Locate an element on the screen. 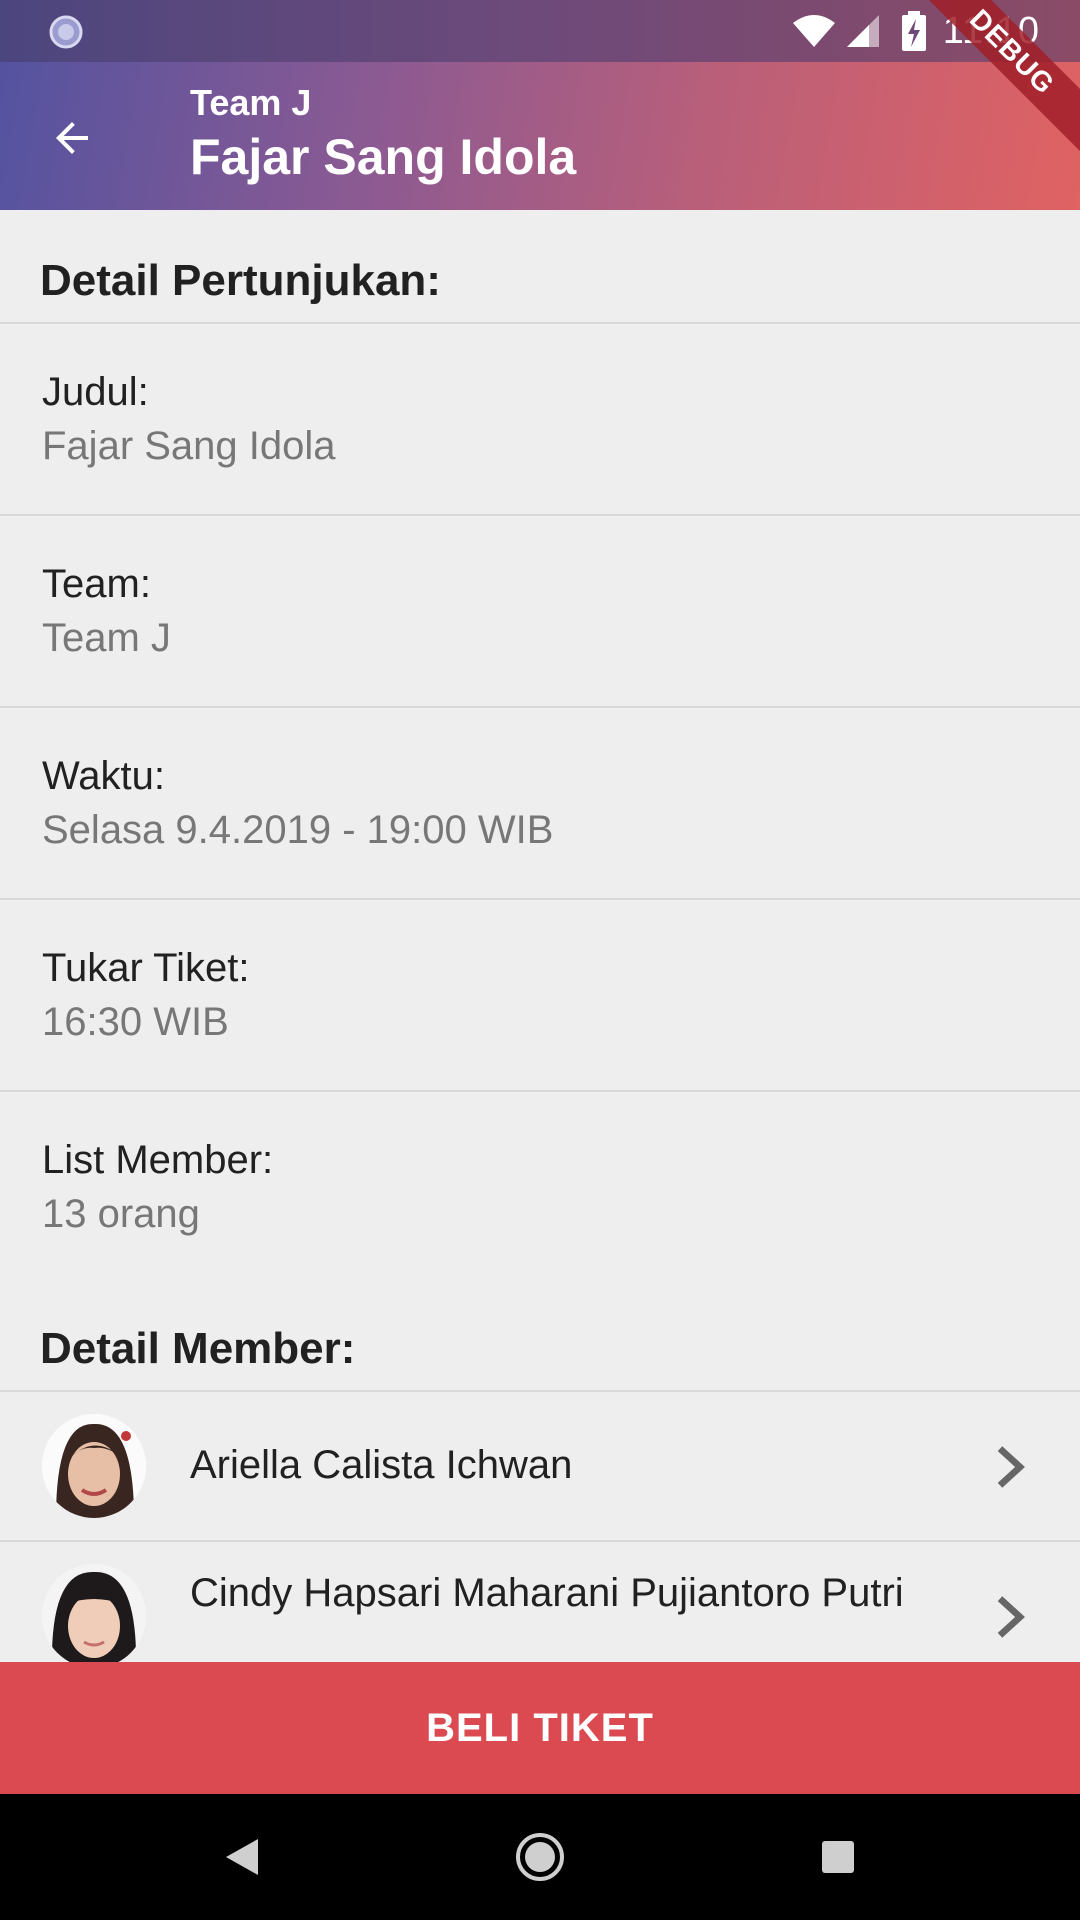 The height and width of the screenshot is (1920, 1080). detail-value: Selasa 9.4.2019 - 19:00 WIB is located at coordinates (298, 830).